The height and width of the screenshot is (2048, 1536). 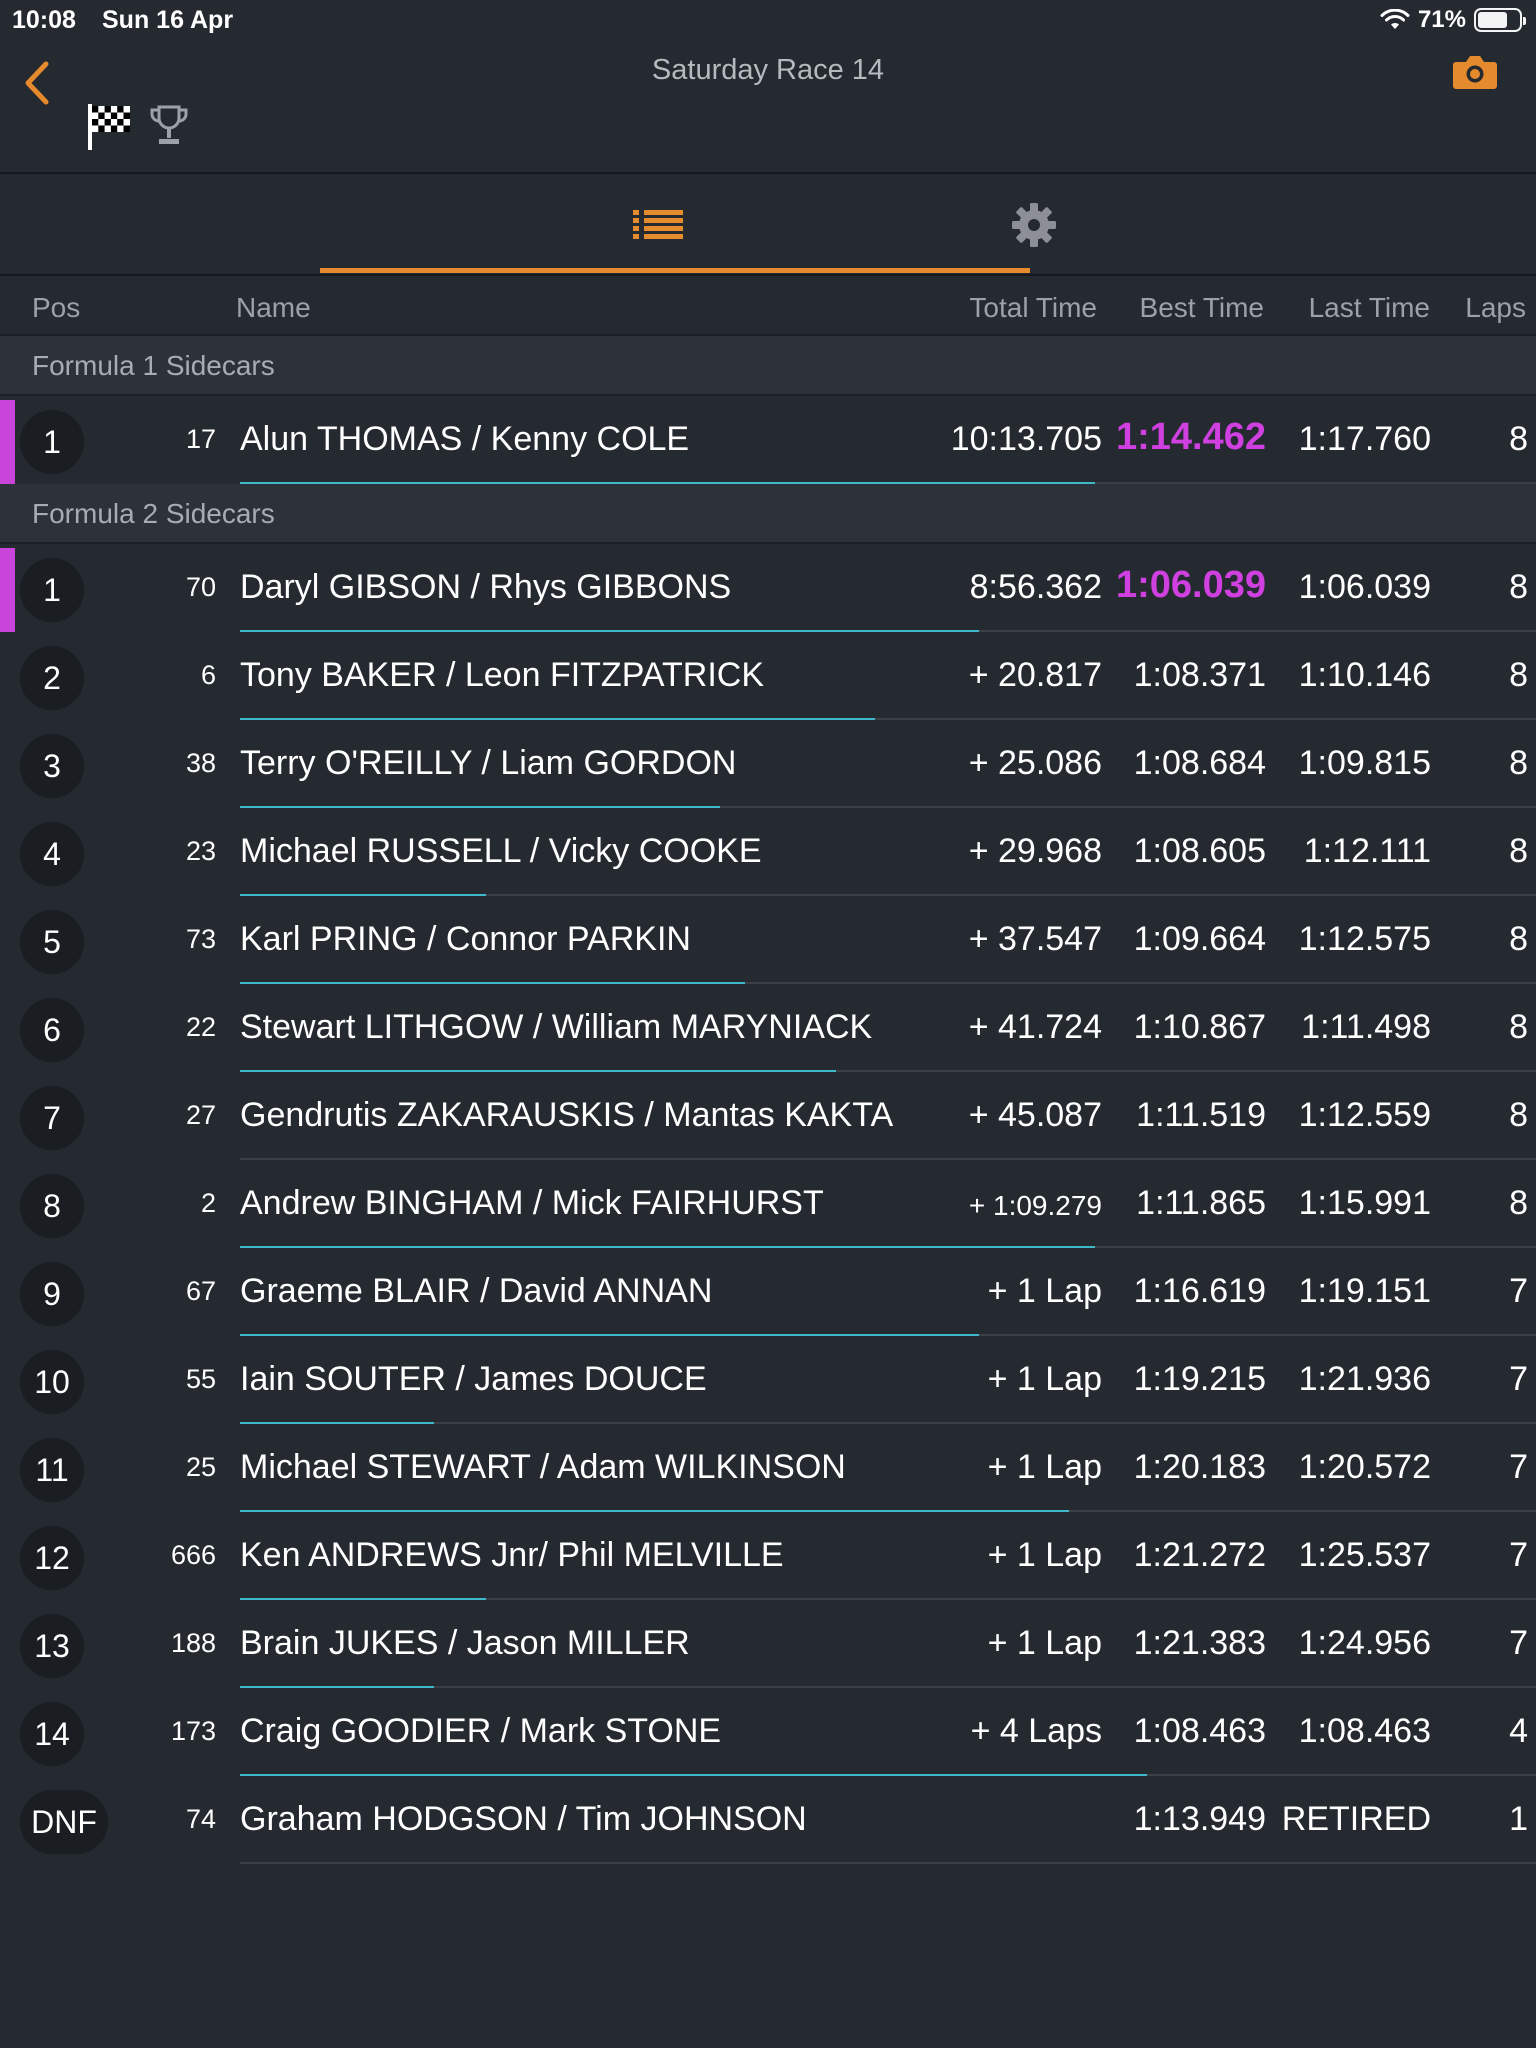 What do you see at coordinates (1190, 585) in the screenshot?
I see `best-time: 1:06.039` at bounding box center [1190, 585].